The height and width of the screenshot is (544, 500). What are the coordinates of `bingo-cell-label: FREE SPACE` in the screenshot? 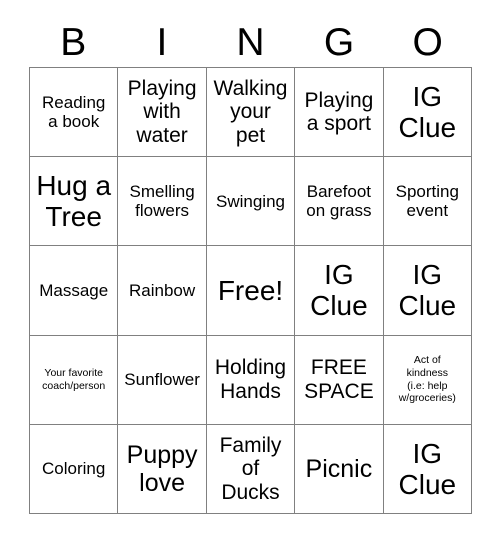 It's located at (339, 379).